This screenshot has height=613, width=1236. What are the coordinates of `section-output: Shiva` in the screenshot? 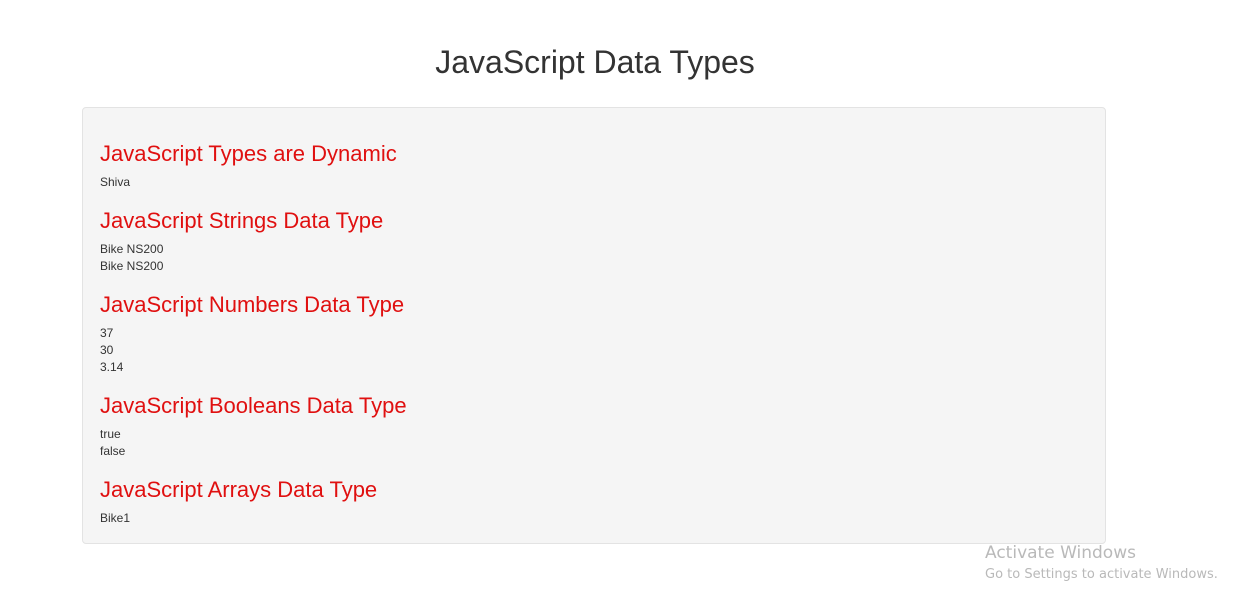 It's located at (594, 182).